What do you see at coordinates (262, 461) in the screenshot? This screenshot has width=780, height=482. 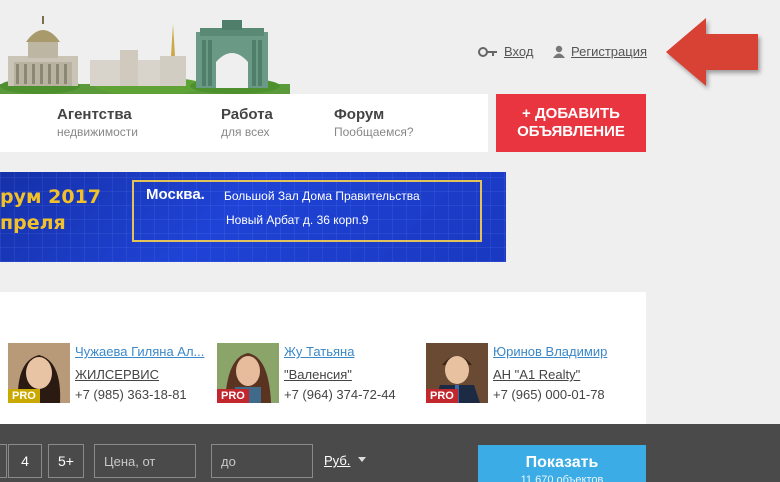 I see `price-to-input` at bounding box center [262, 461].